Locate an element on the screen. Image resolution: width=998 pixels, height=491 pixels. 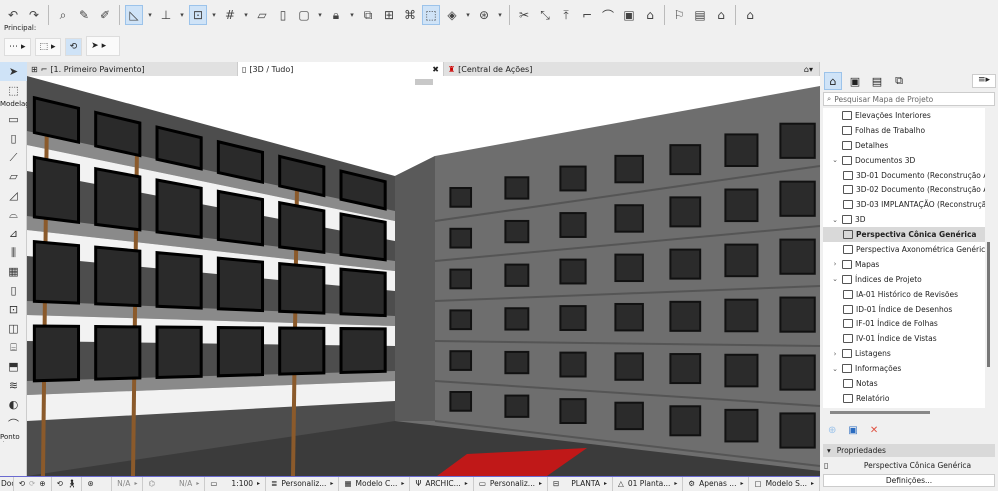
window-tool: ⊡ is located at coordinates (13, 309).